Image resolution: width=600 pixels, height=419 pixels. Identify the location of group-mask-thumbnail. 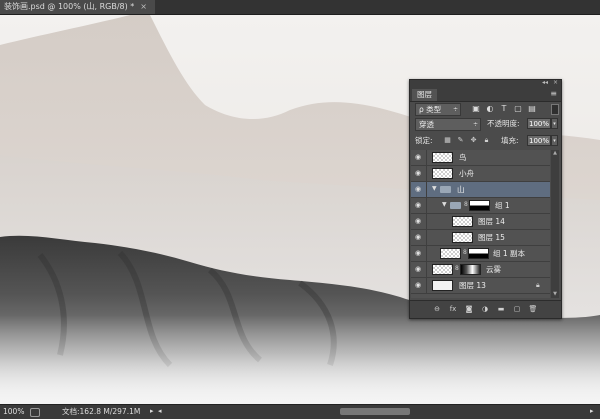
(479, 205).